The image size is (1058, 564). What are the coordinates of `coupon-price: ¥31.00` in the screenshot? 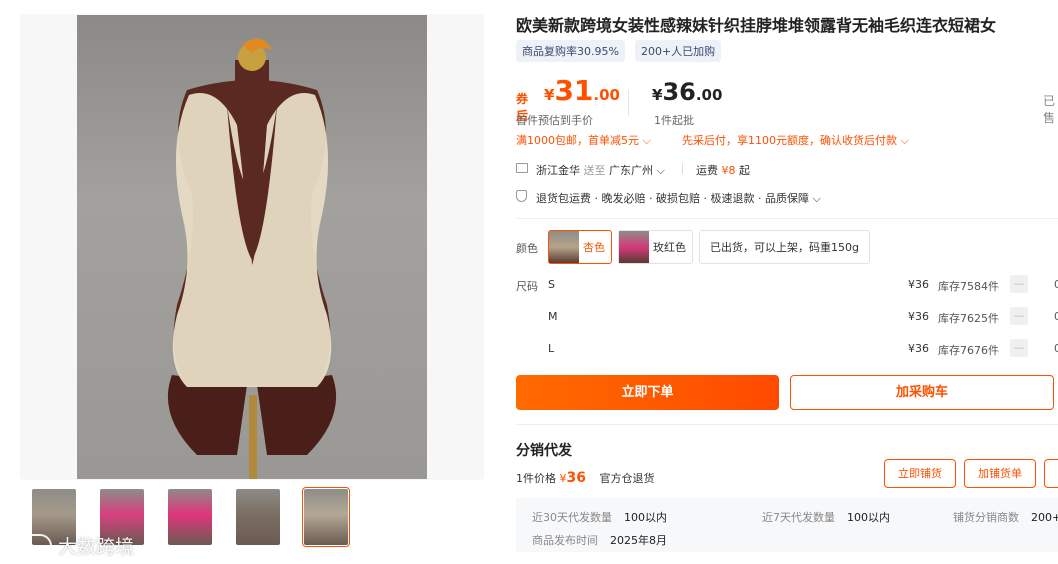 It's located at (582, 90).